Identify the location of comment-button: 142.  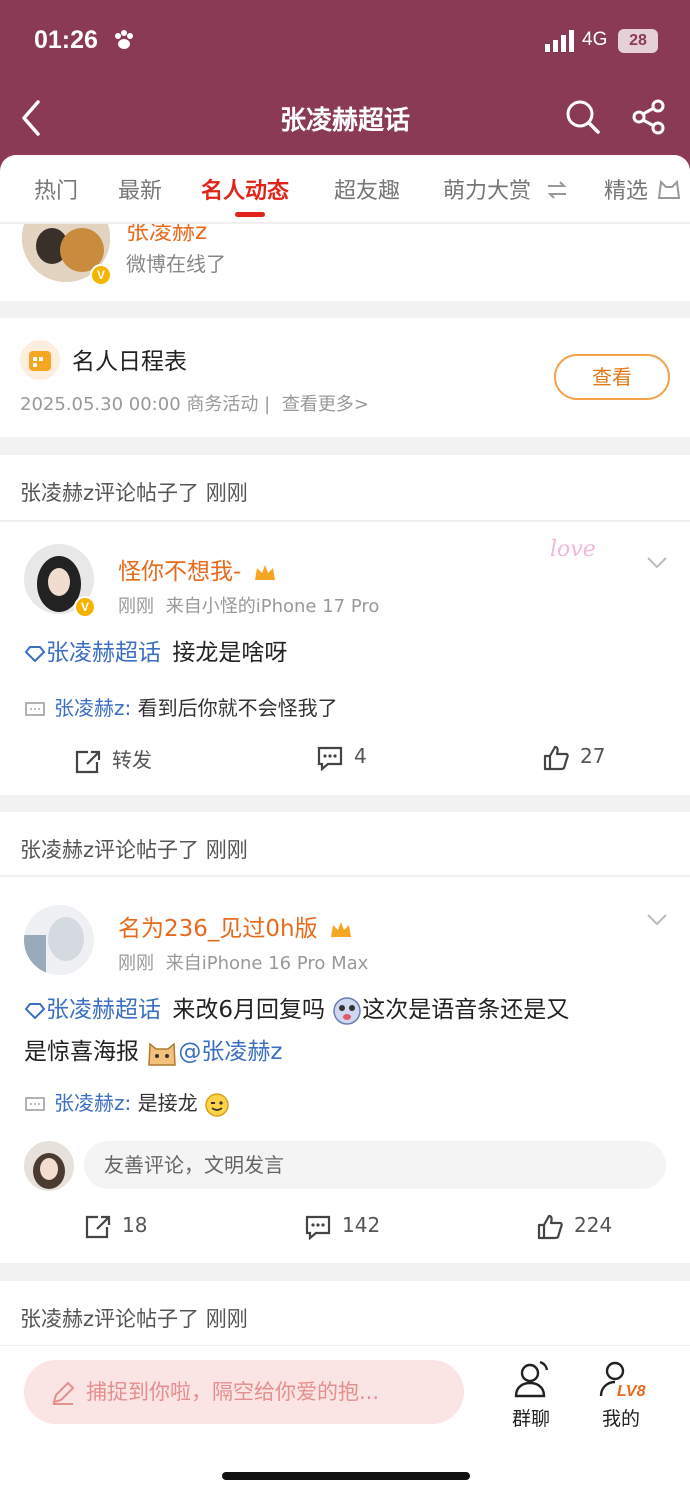
(342, 1226).